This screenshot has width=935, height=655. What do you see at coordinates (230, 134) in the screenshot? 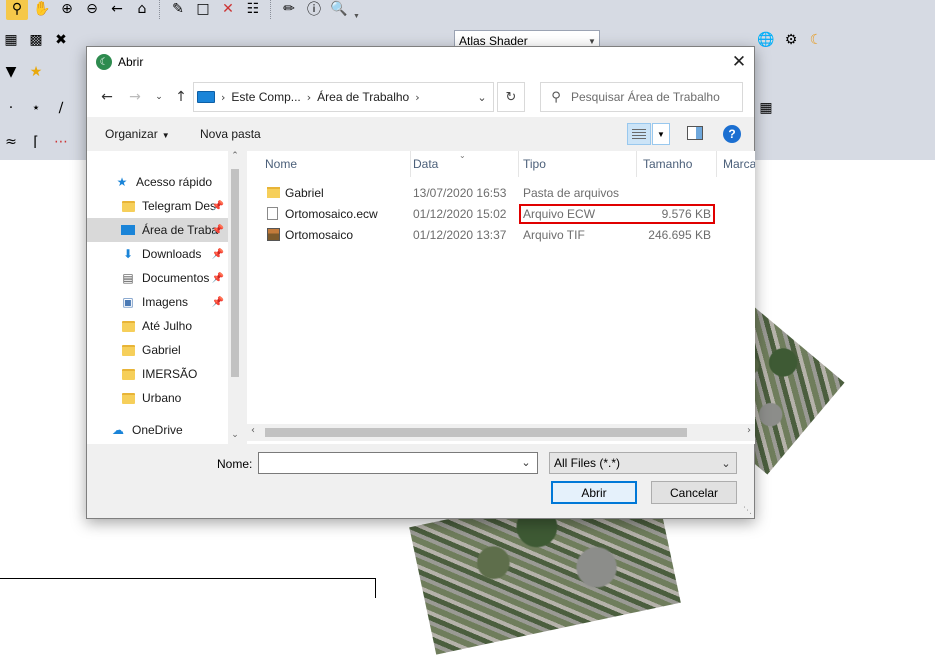
I see `new-folder-button: Nova pasta` at bounding box center [230, 134].